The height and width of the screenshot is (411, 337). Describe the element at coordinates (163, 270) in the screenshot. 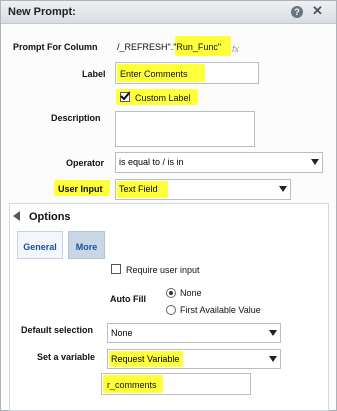

I see `require-user-input-text: Require user input` at that location.